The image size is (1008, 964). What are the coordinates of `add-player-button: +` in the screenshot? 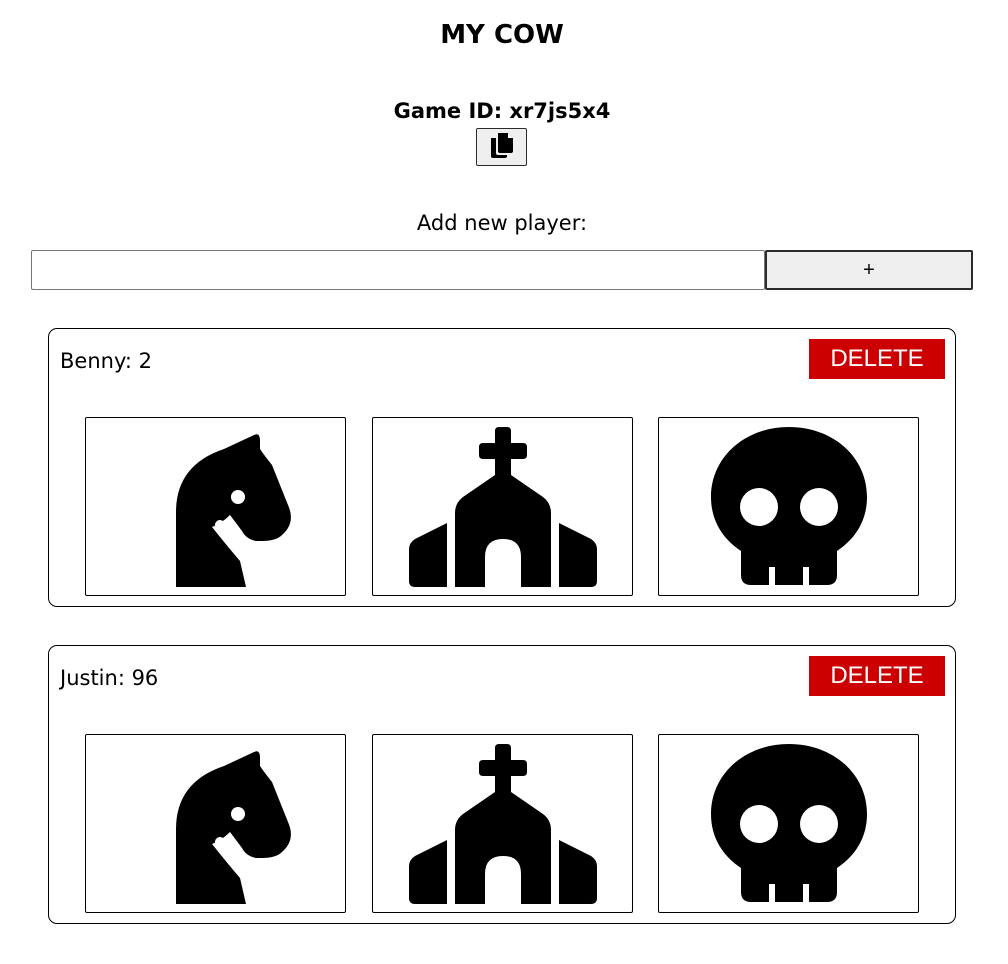 It's located at (869, 270).